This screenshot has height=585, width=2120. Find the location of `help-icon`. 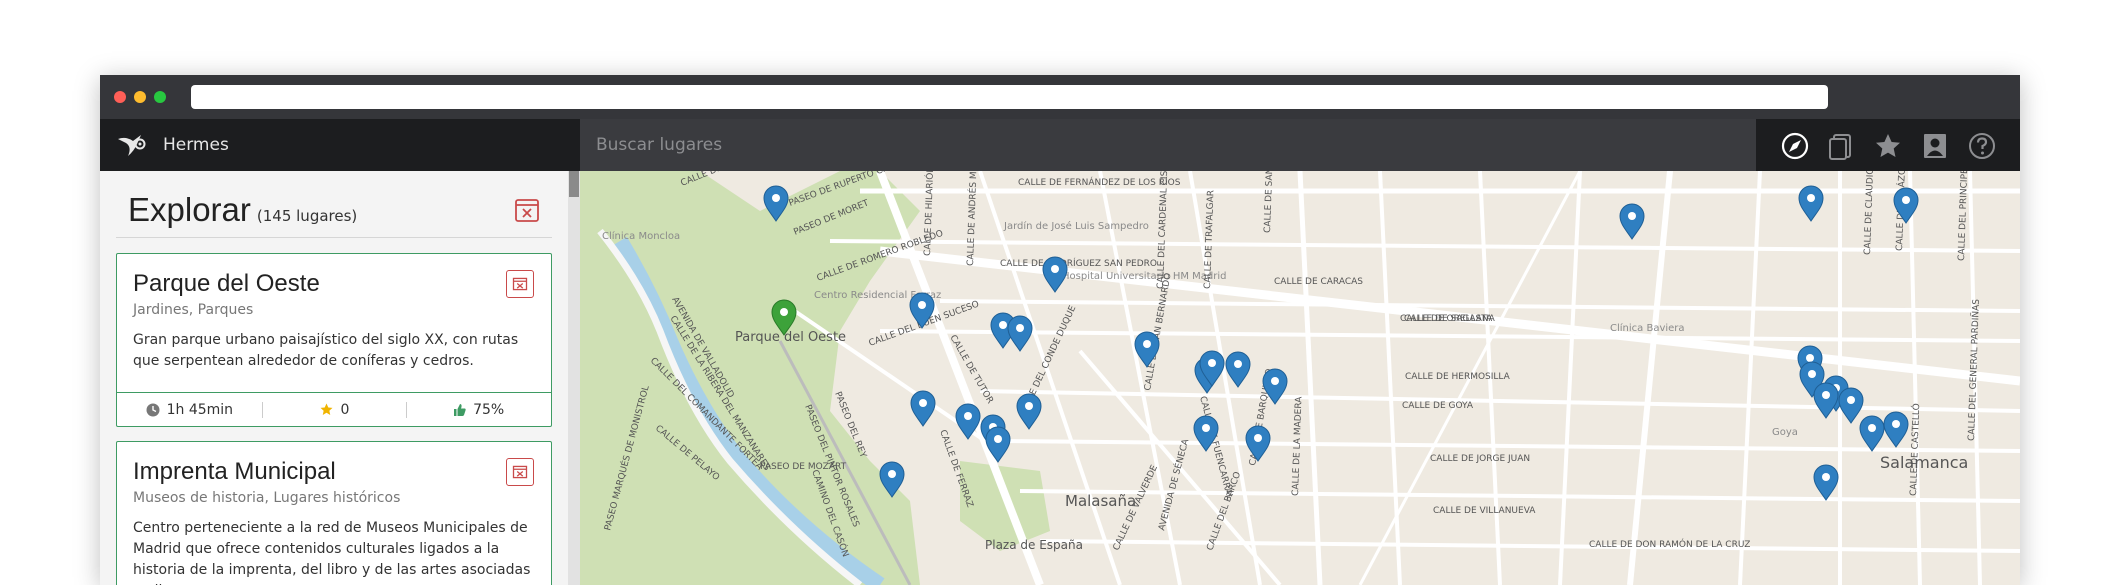

help-icon is located at coordinates (1982, 146).